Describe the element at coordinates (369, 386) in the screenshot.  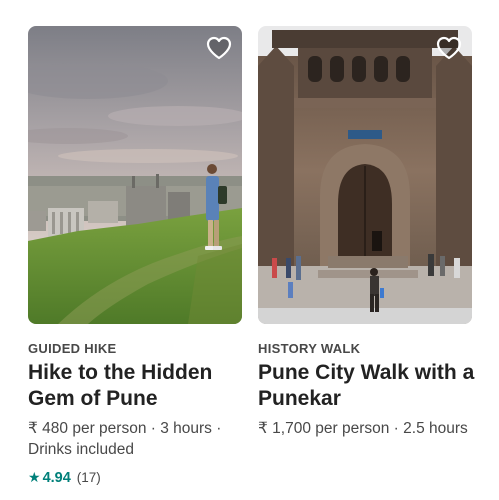
I see `experience-title: Pune City Walk with a Punekar` at that location.